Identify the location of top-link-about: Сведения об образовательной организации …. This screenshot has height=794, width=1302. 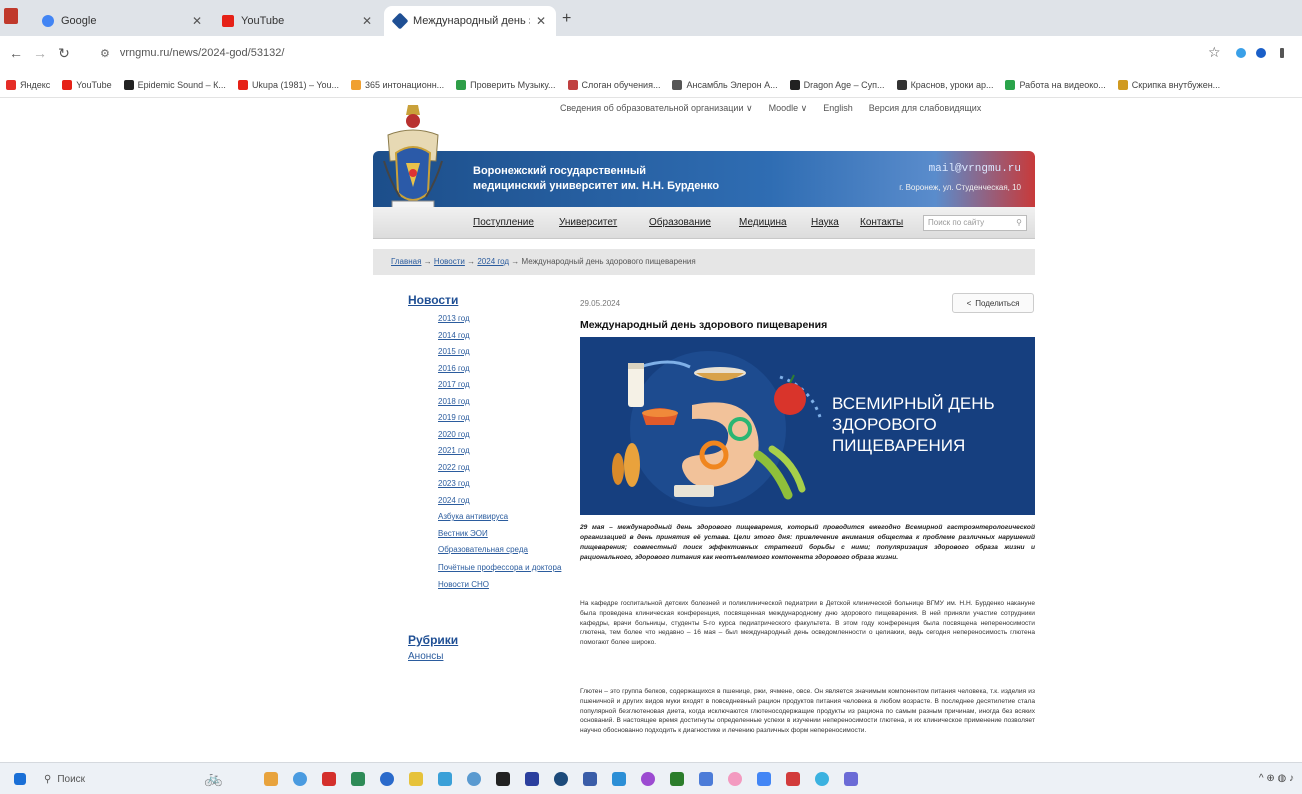
(656, 108).